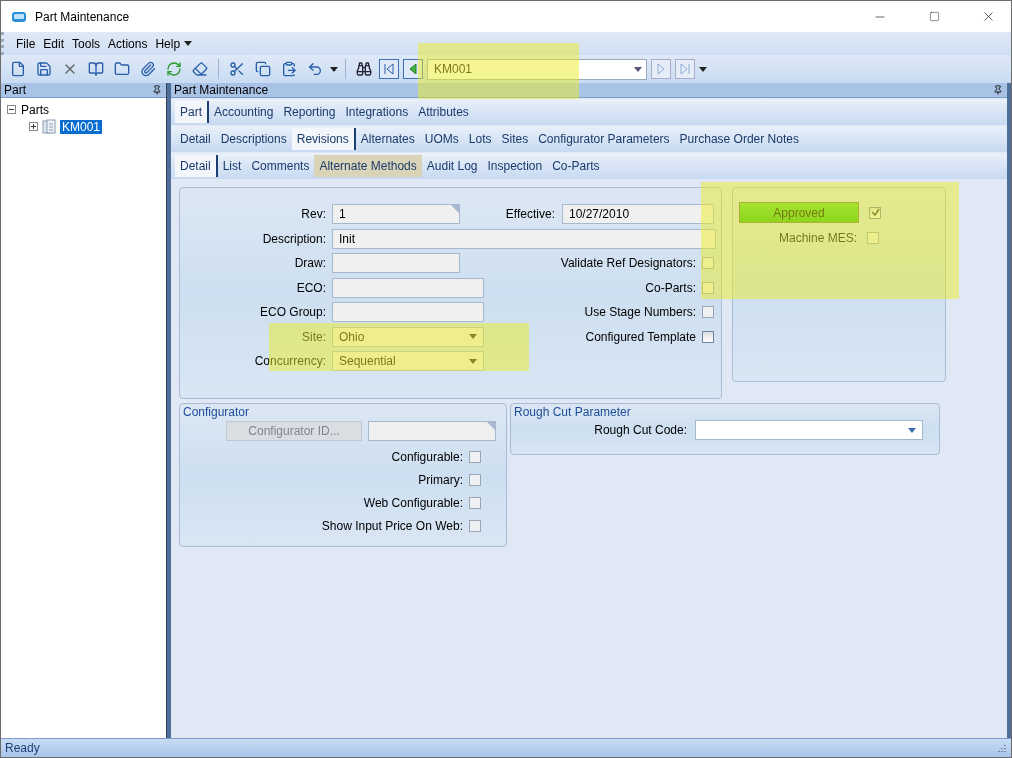 The image size is (1012, 758). I want to click on next-icon, so click(661, 69).